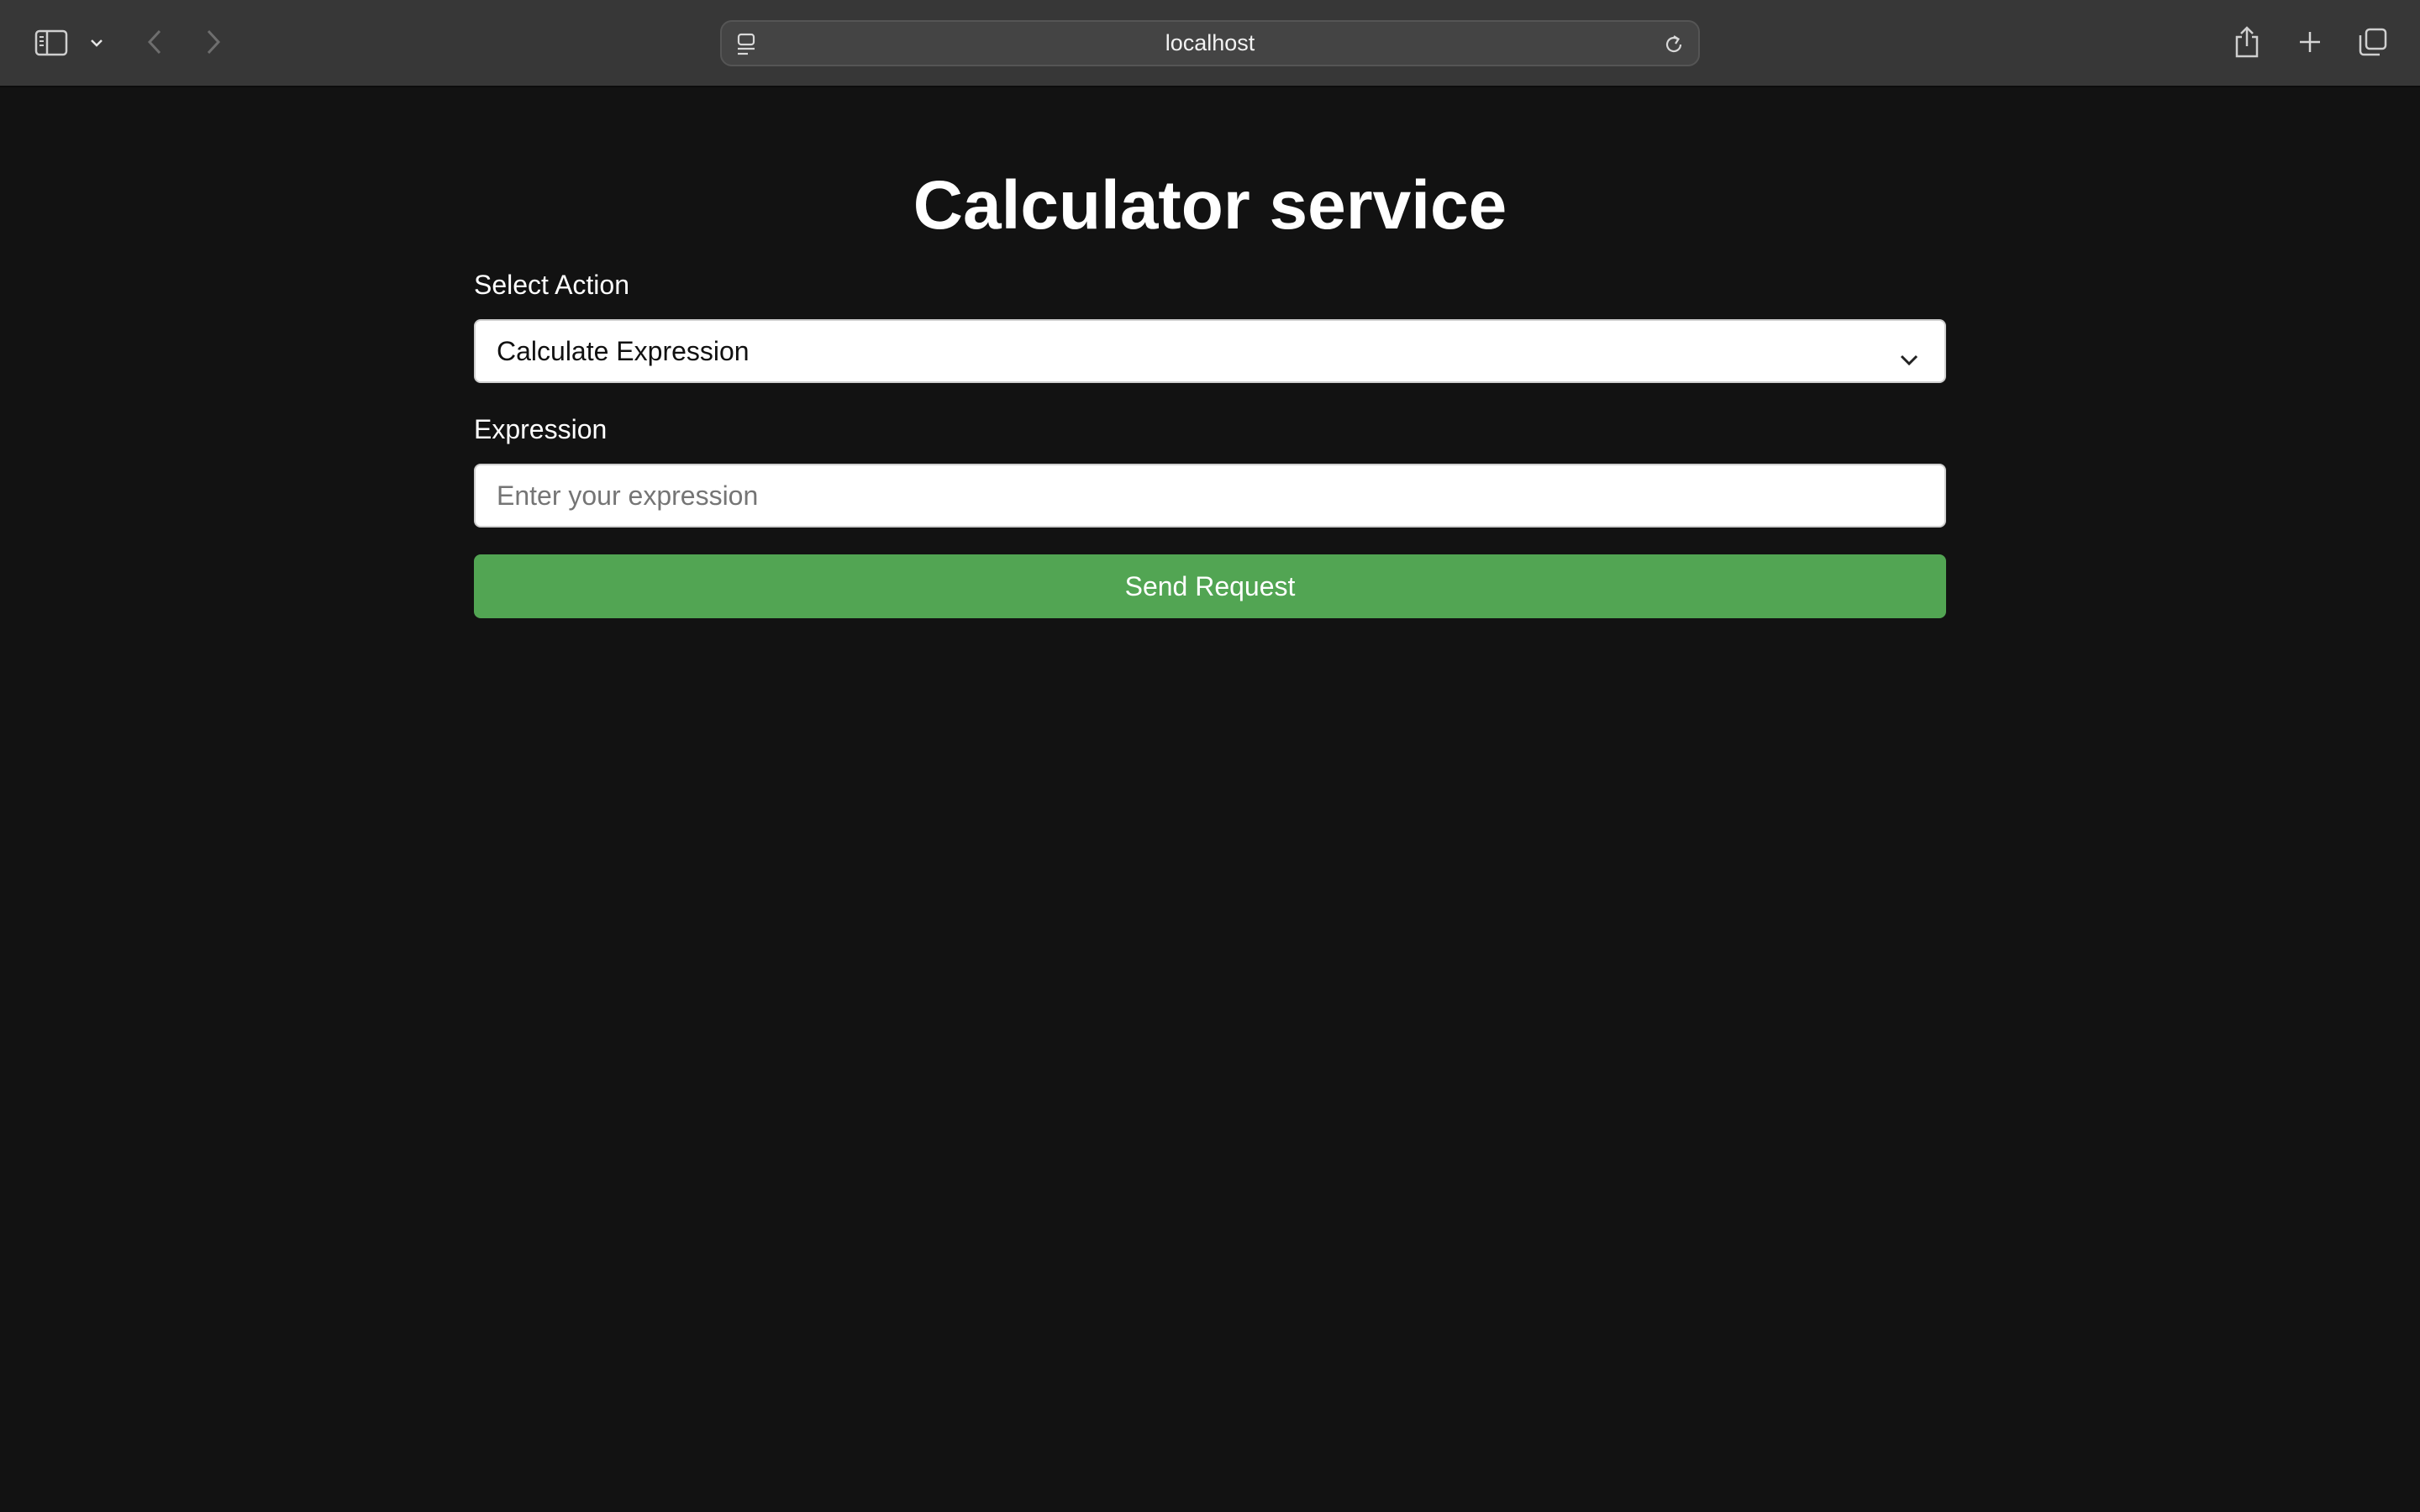  Describe the element at coordinates (2247, 42) in the screenshot. I see `share-icon` at that location.